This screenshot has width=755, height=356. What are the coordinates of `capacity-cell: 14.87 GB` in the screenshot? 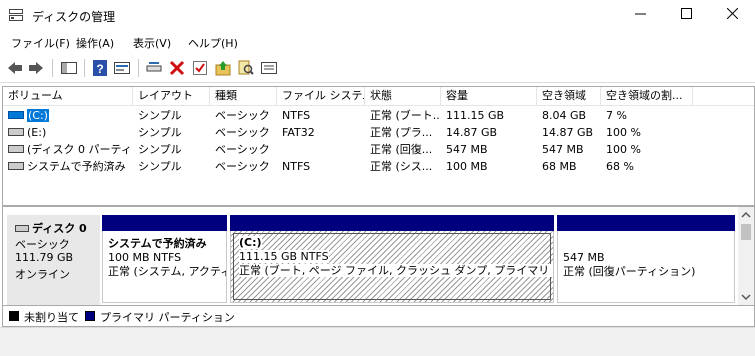 It's located at (472, 132).